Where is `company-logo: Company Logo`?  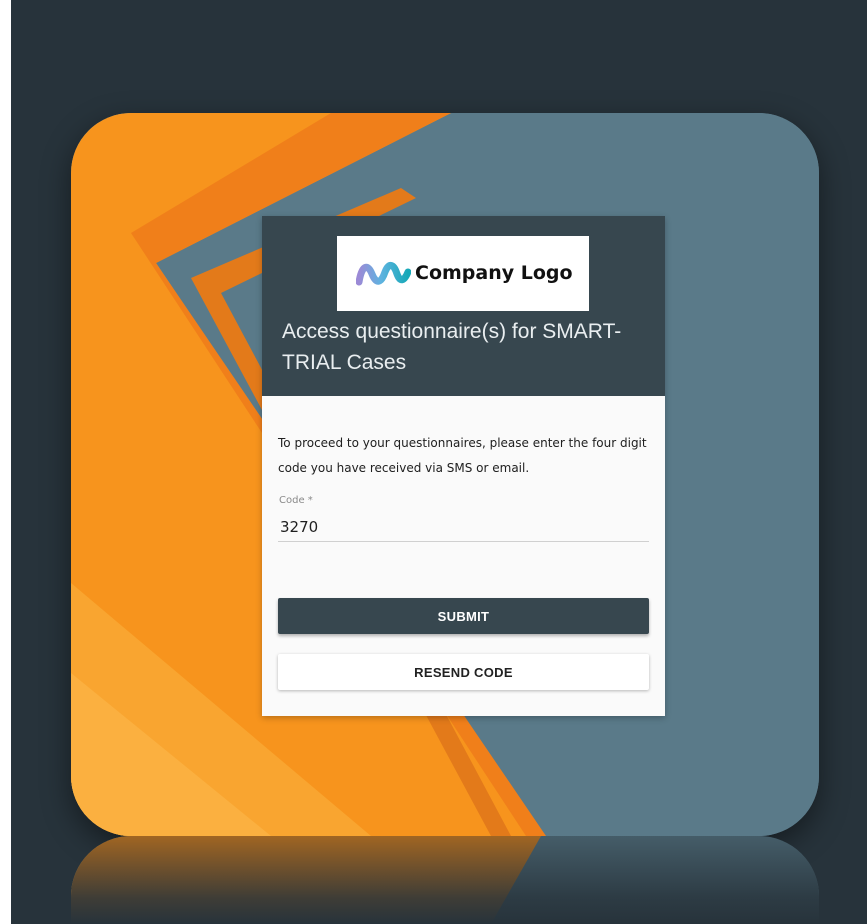 company-logo: Company Logo is located at coordinates (463, 273).